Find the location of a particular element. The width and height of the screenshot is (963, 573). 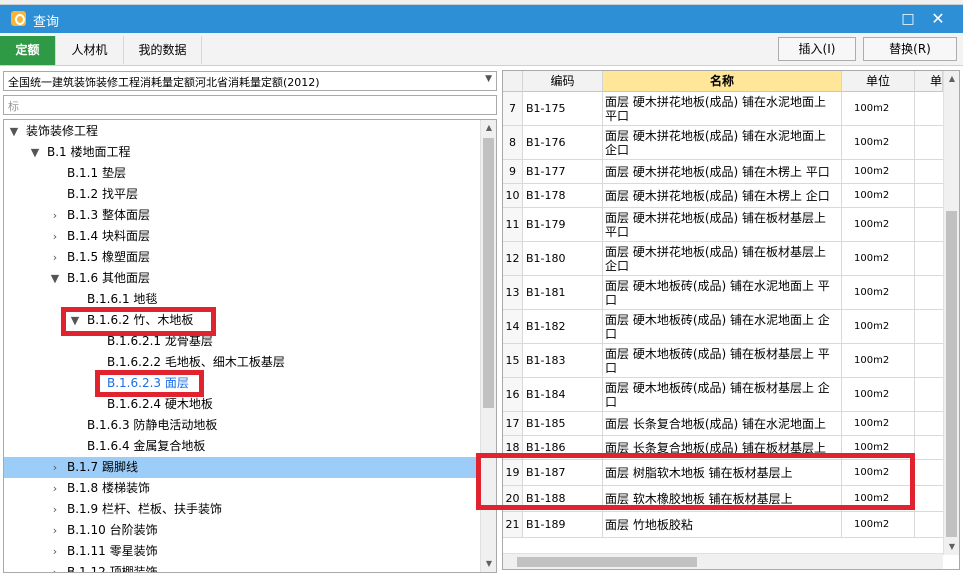

name-cell: 面层 硬木拼花地板(成品) 铺在木楞上 平口 is located at coordinates (722, 171).